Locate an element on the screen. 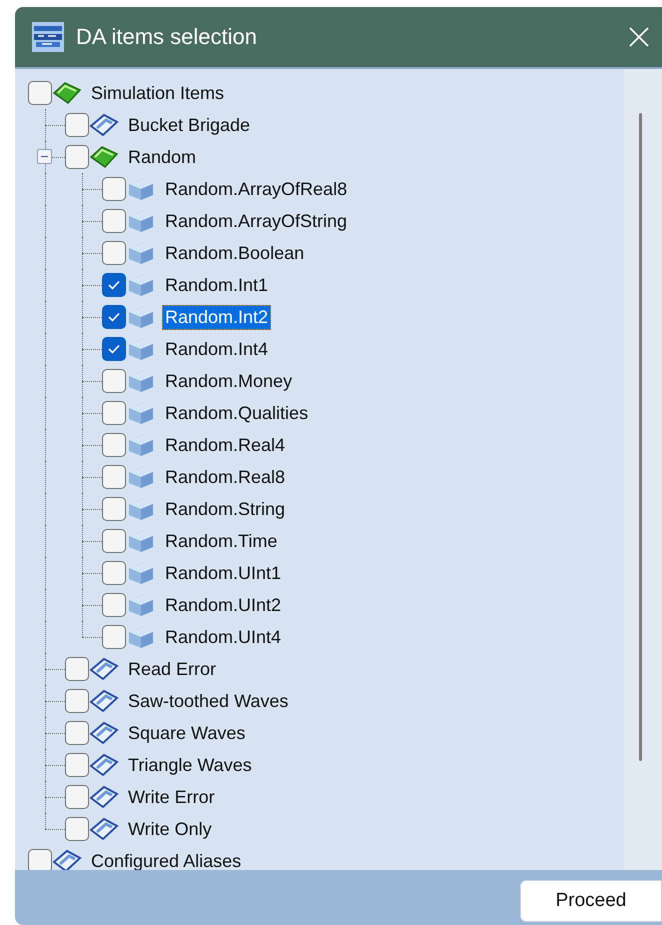  tree-item-label: Random.Real4 is located at coordinates (225, 445).